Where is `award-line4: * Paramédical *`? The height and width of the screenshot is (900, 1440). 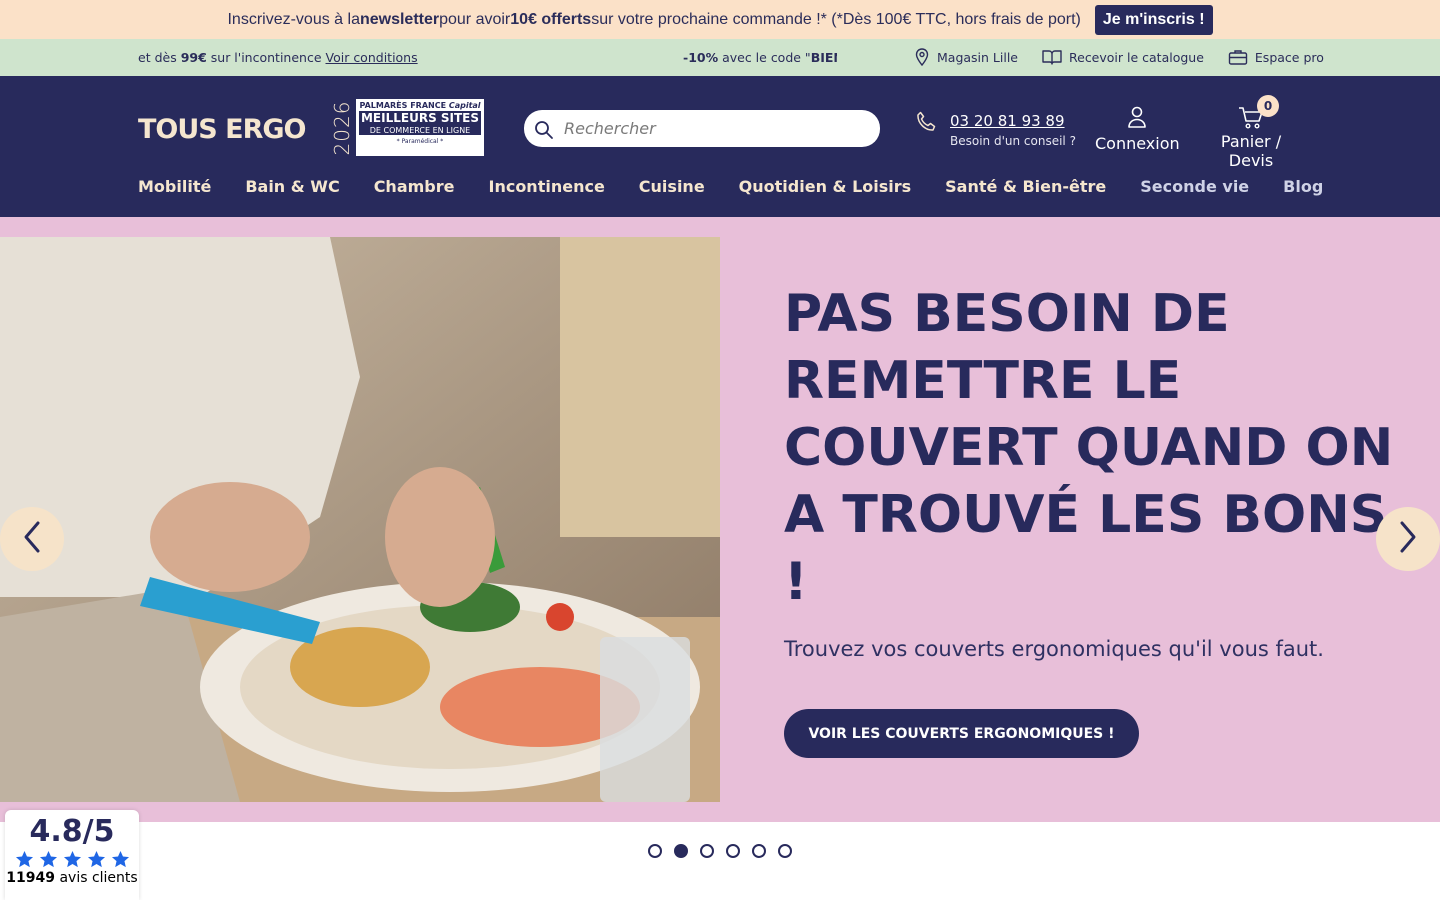 award-line4: * Paramédical * is located at coordinates (420, 141).